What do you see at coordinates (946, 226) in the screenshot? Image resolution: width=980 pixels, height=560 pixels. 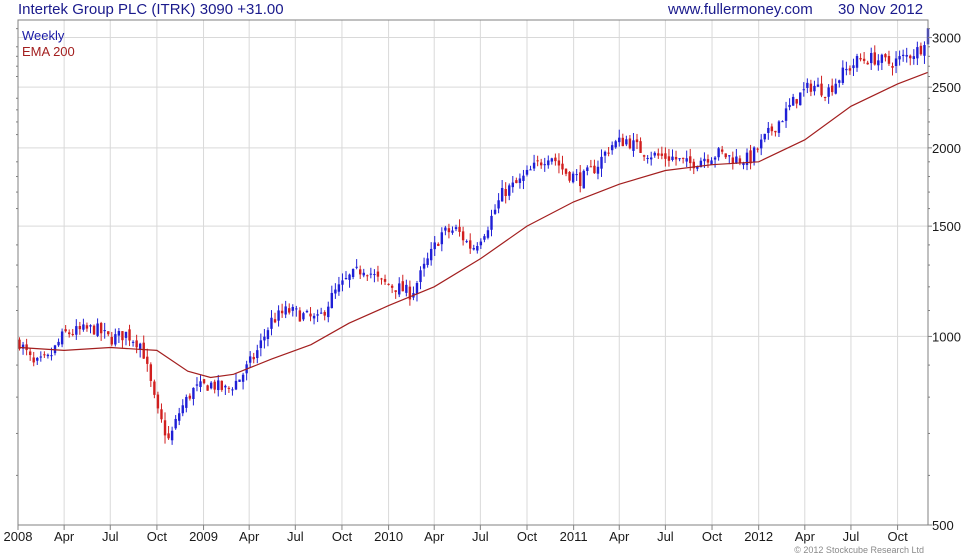 I see `y-tick-label: 1500` at bounding box center [946, 226].